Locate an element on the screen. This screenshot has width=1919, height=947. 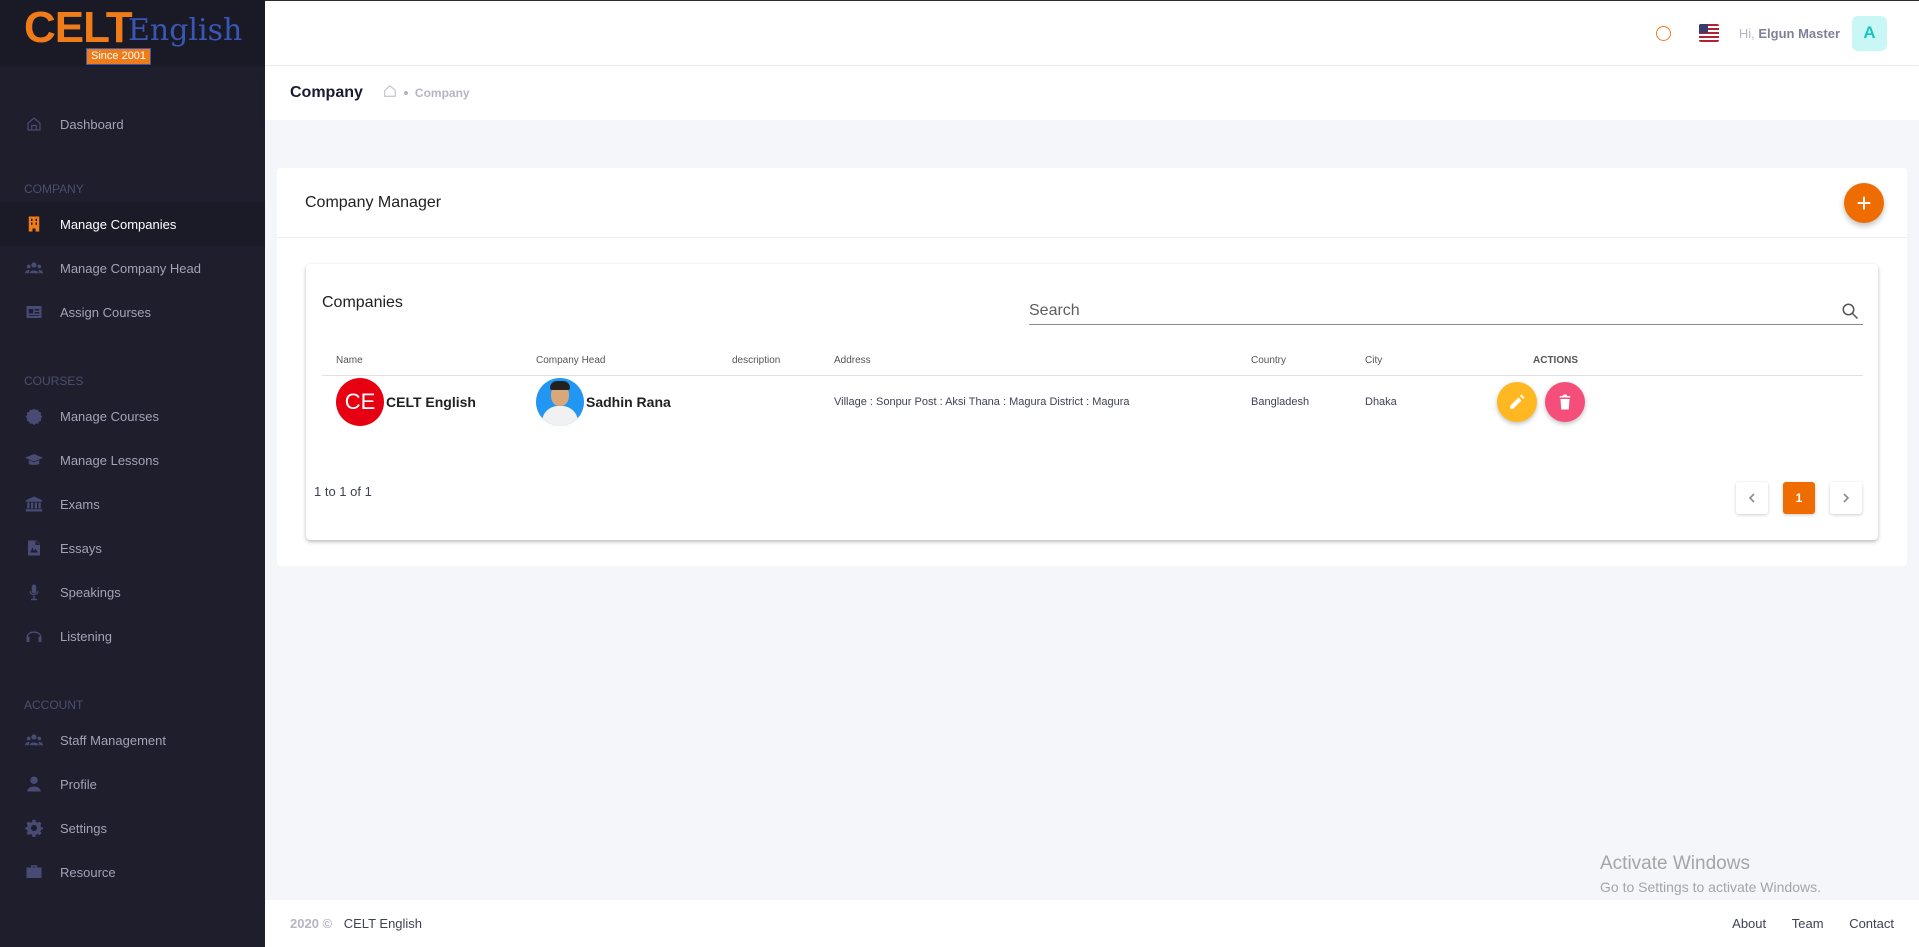
sidebar-section-courses: COURSES is located at coordinates (54, 381).